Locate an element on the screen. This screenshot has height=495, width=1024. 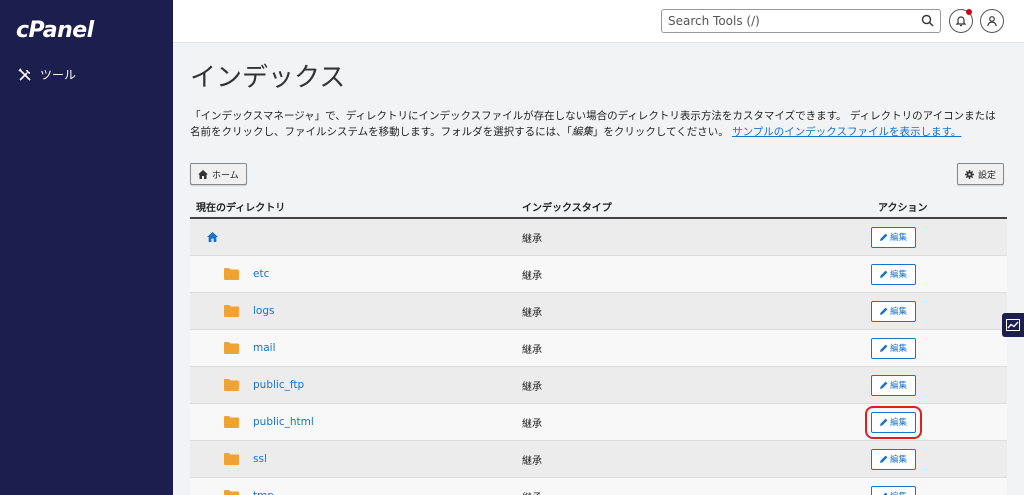
edit-button-public-html: 編集 is located at coordinates (893, 422).